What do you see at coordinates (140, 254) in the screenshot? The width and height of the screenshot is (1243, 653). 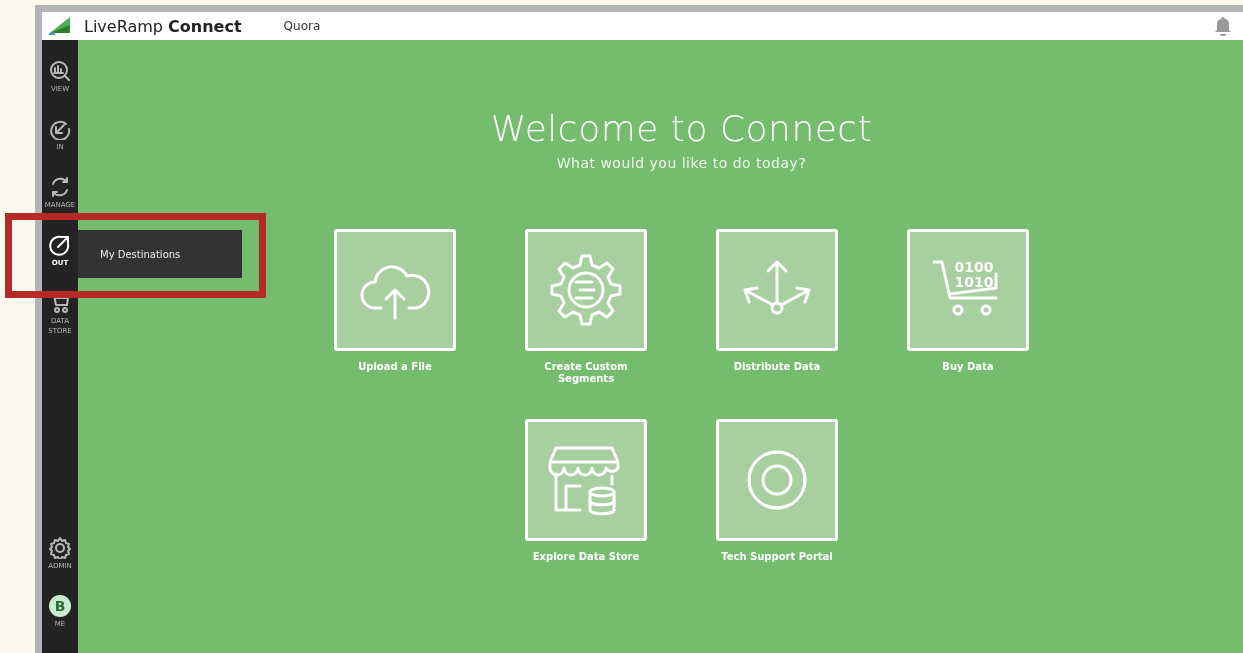 I see `menu-item: My Destinations` at bounding box center [140, 254].